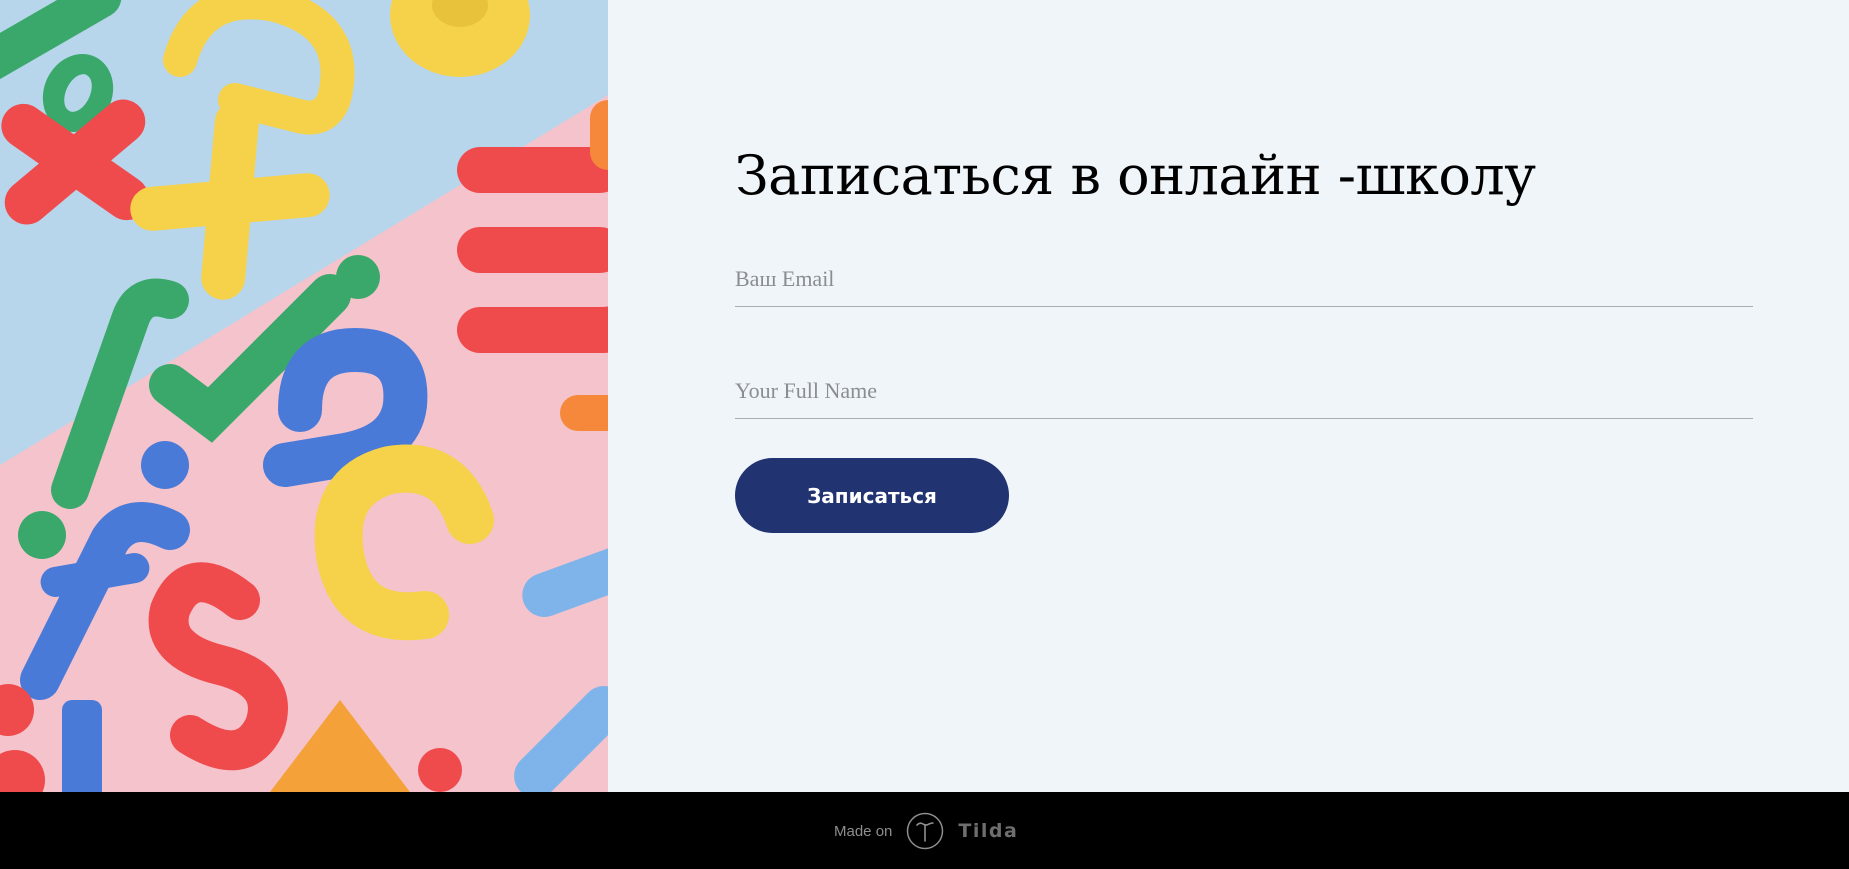 This screenshot has width=1849, height=869. Describe the element at coordinates (863, 831) in the screenshot. I see `made-on-label: Made on` at that location.